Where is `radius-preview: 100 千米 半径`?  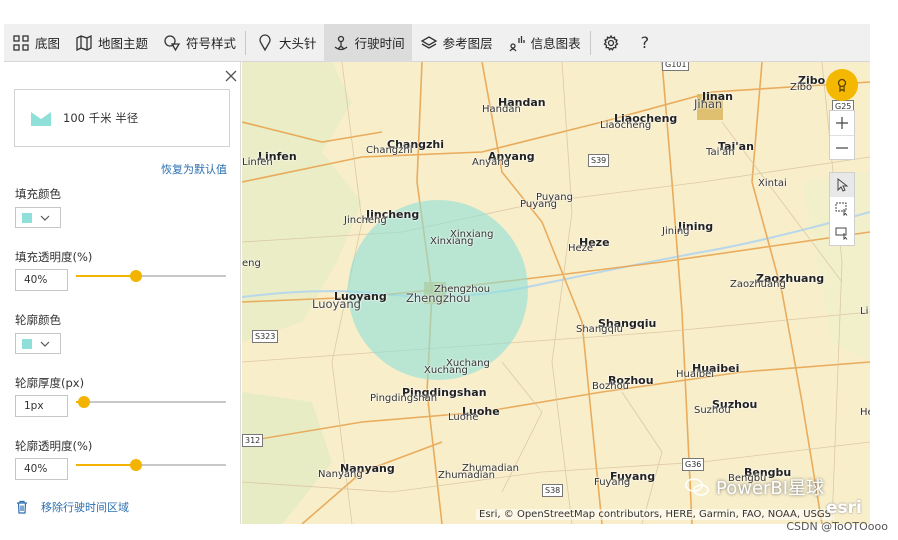
radius-preview: 100 千米 半径 is located at coordinates (122, 118).